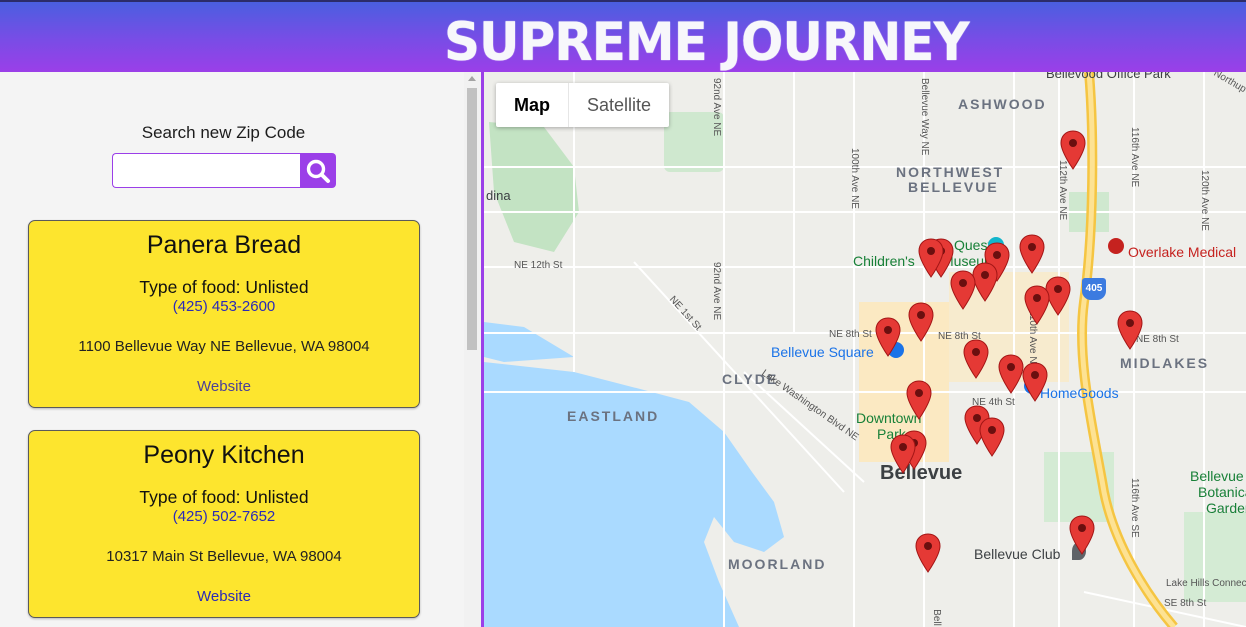  Describe the element at coordinates (206, 170) in the screenshot. I see `zip-search-input` at that location.